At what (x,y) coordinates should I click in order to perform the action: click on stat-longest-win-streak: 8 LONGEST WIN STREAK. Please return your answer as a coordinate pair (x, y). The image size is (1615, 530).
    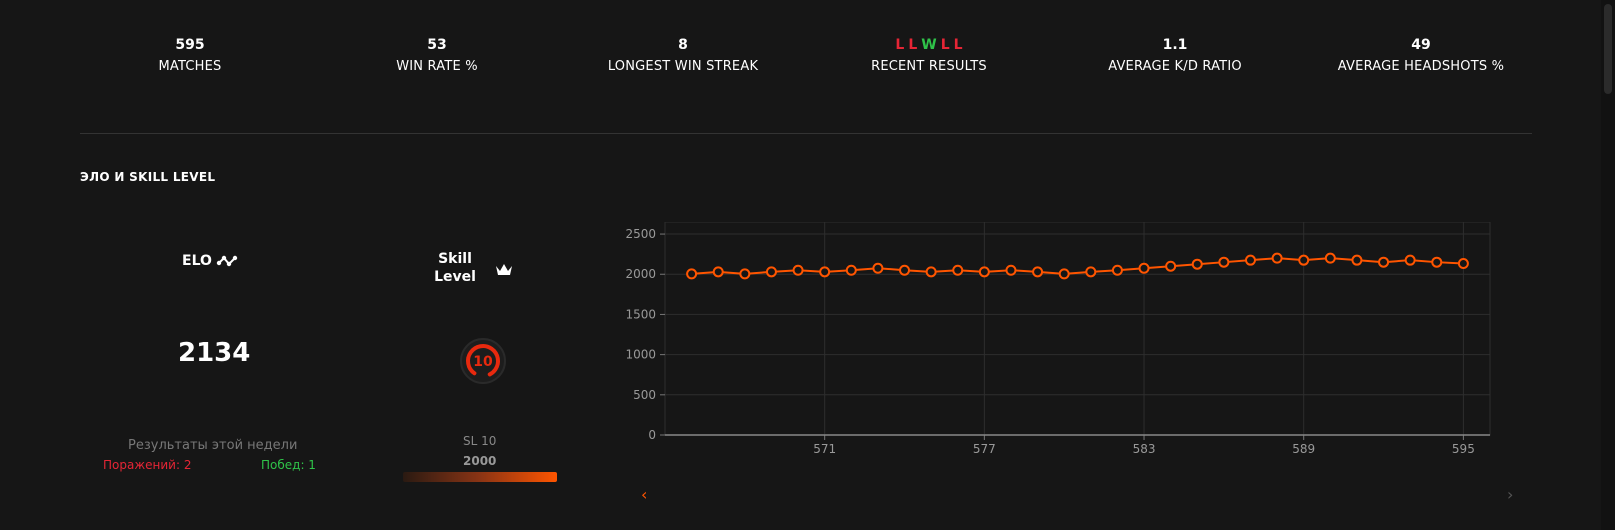
    Looking at the image, I should click on (683, 56).